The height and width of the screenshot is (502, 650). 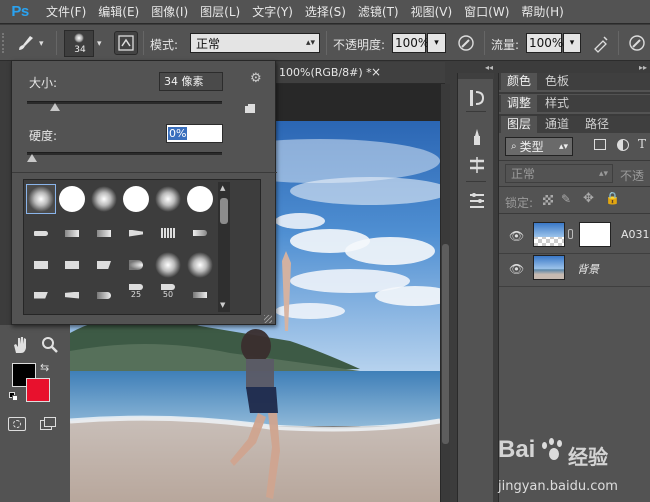 What do you see at coordinates (623, 145) in the screenshot?
I see `filter-adjustment-icon` at bounding box center [623, 145].